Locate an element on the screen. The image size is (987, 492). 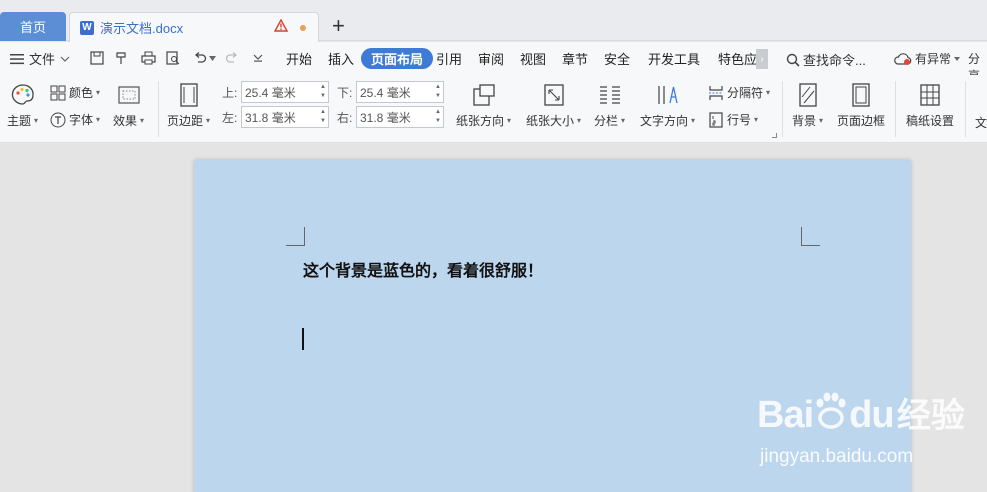
manuscript-settings-button: 稿纸设置 is located at coordinates (930, 106).